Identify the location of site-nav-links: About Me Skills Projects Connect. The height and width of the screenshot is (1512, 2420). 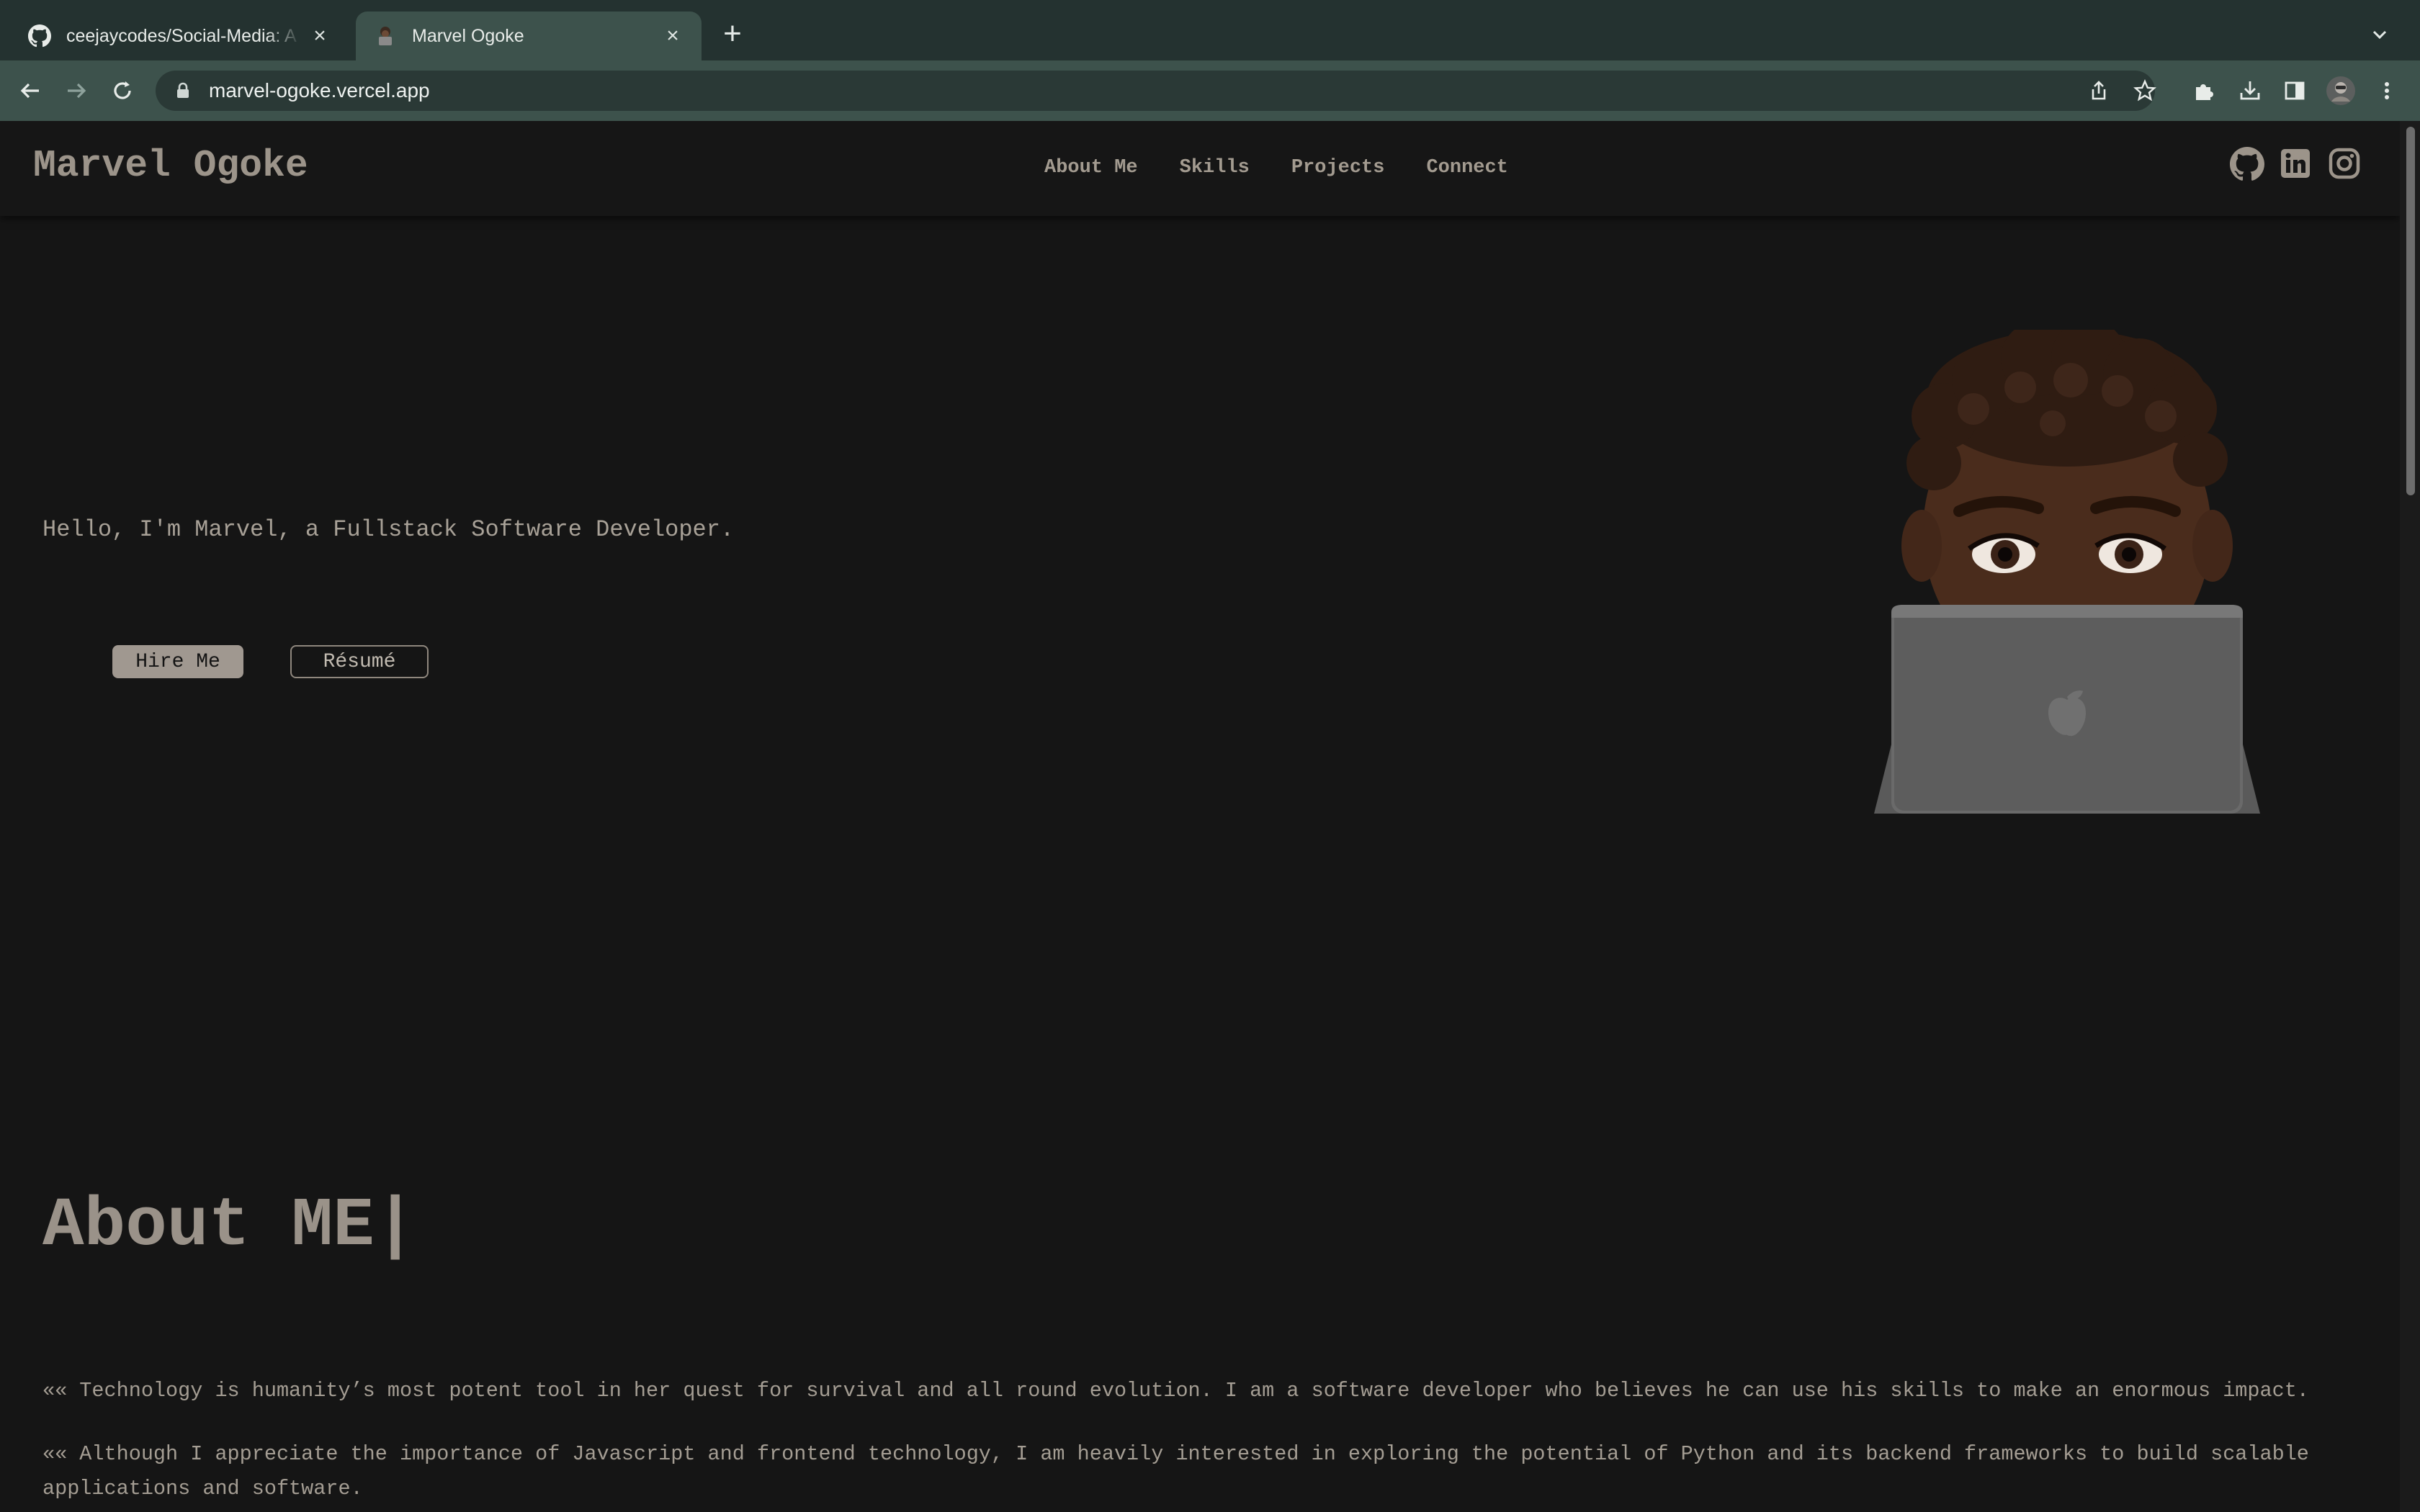
(1276, 168).